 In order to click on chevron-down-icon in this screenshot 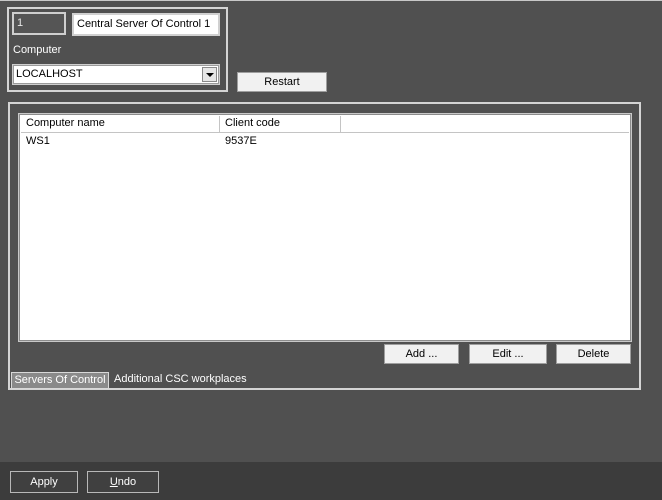, I will do `click(209, 74)`.